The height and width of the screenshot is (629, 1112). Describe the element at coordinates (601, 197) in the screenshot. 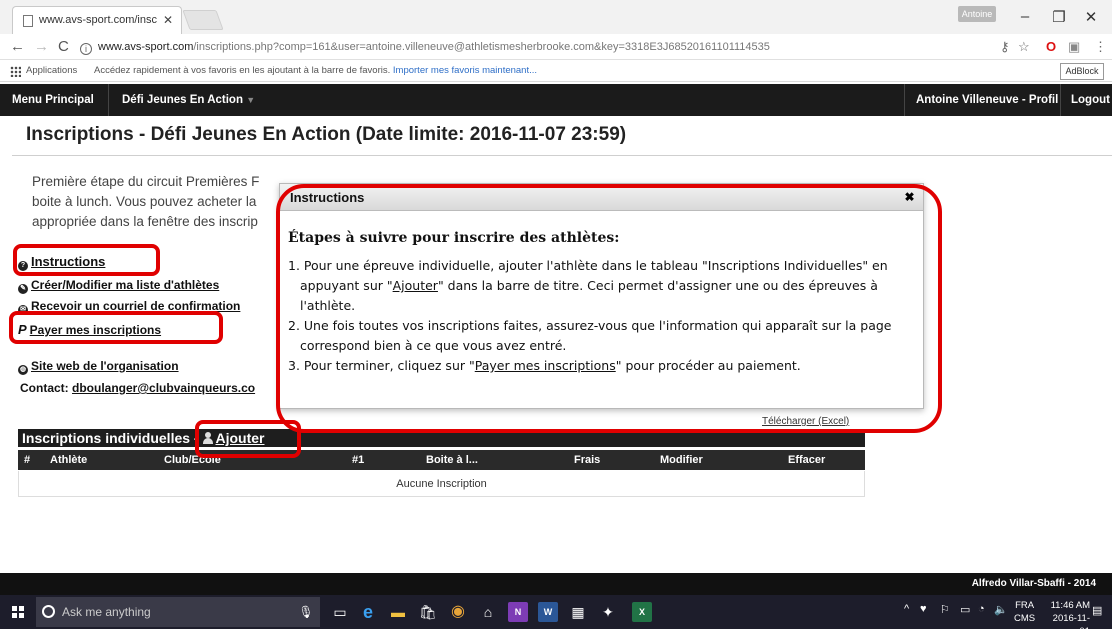

I see `dialog-titlebar: Instructions` at that location.